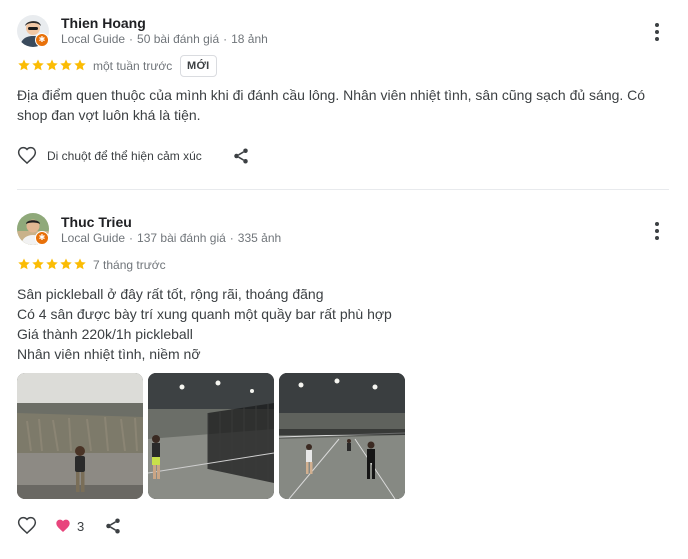 The image size is (688, 559). I want to click on review-time: 7 tháng trước, so click(129, 265).